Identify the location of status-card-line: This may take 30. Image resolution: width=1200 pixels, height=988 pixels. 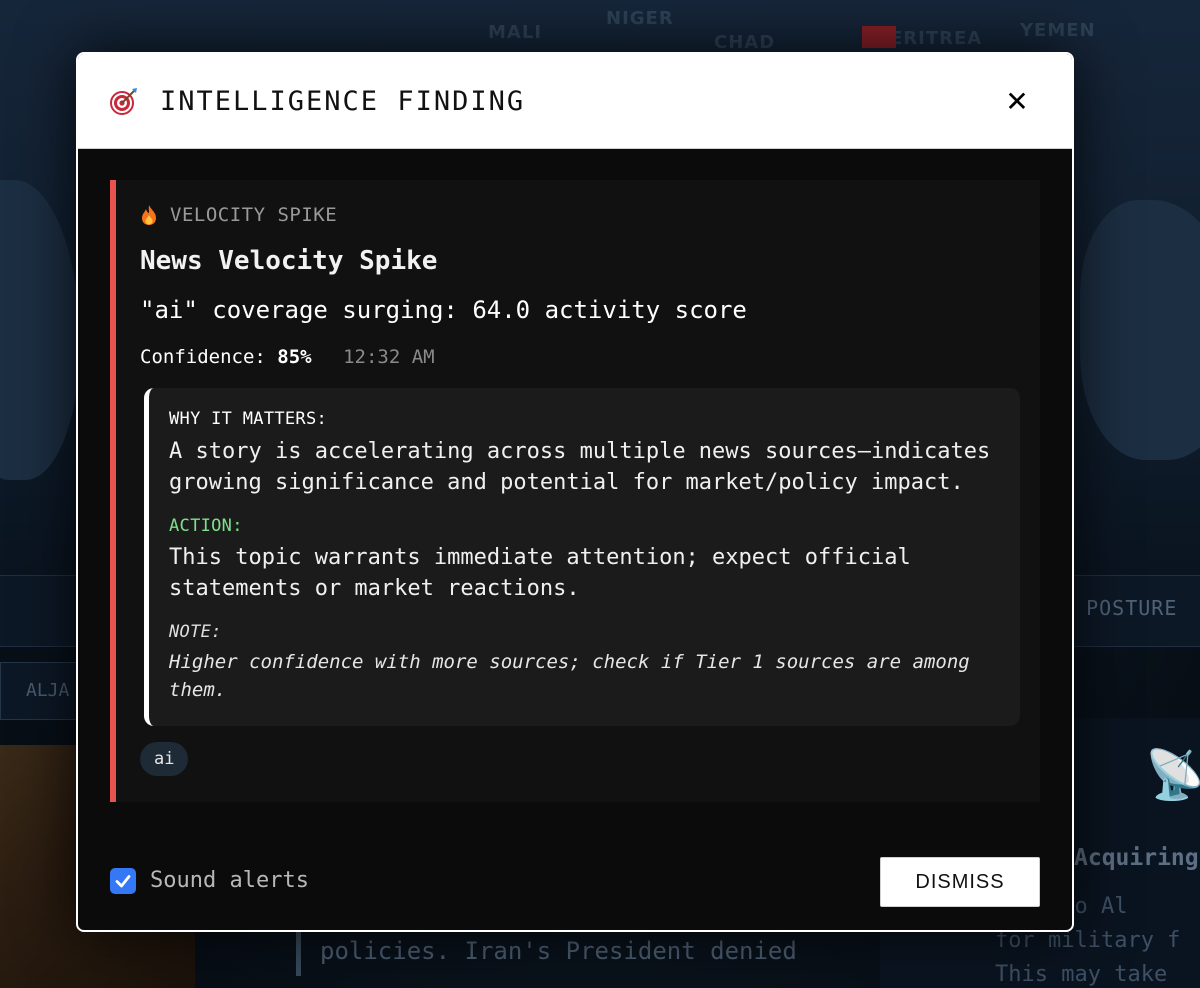
(1081, 974).